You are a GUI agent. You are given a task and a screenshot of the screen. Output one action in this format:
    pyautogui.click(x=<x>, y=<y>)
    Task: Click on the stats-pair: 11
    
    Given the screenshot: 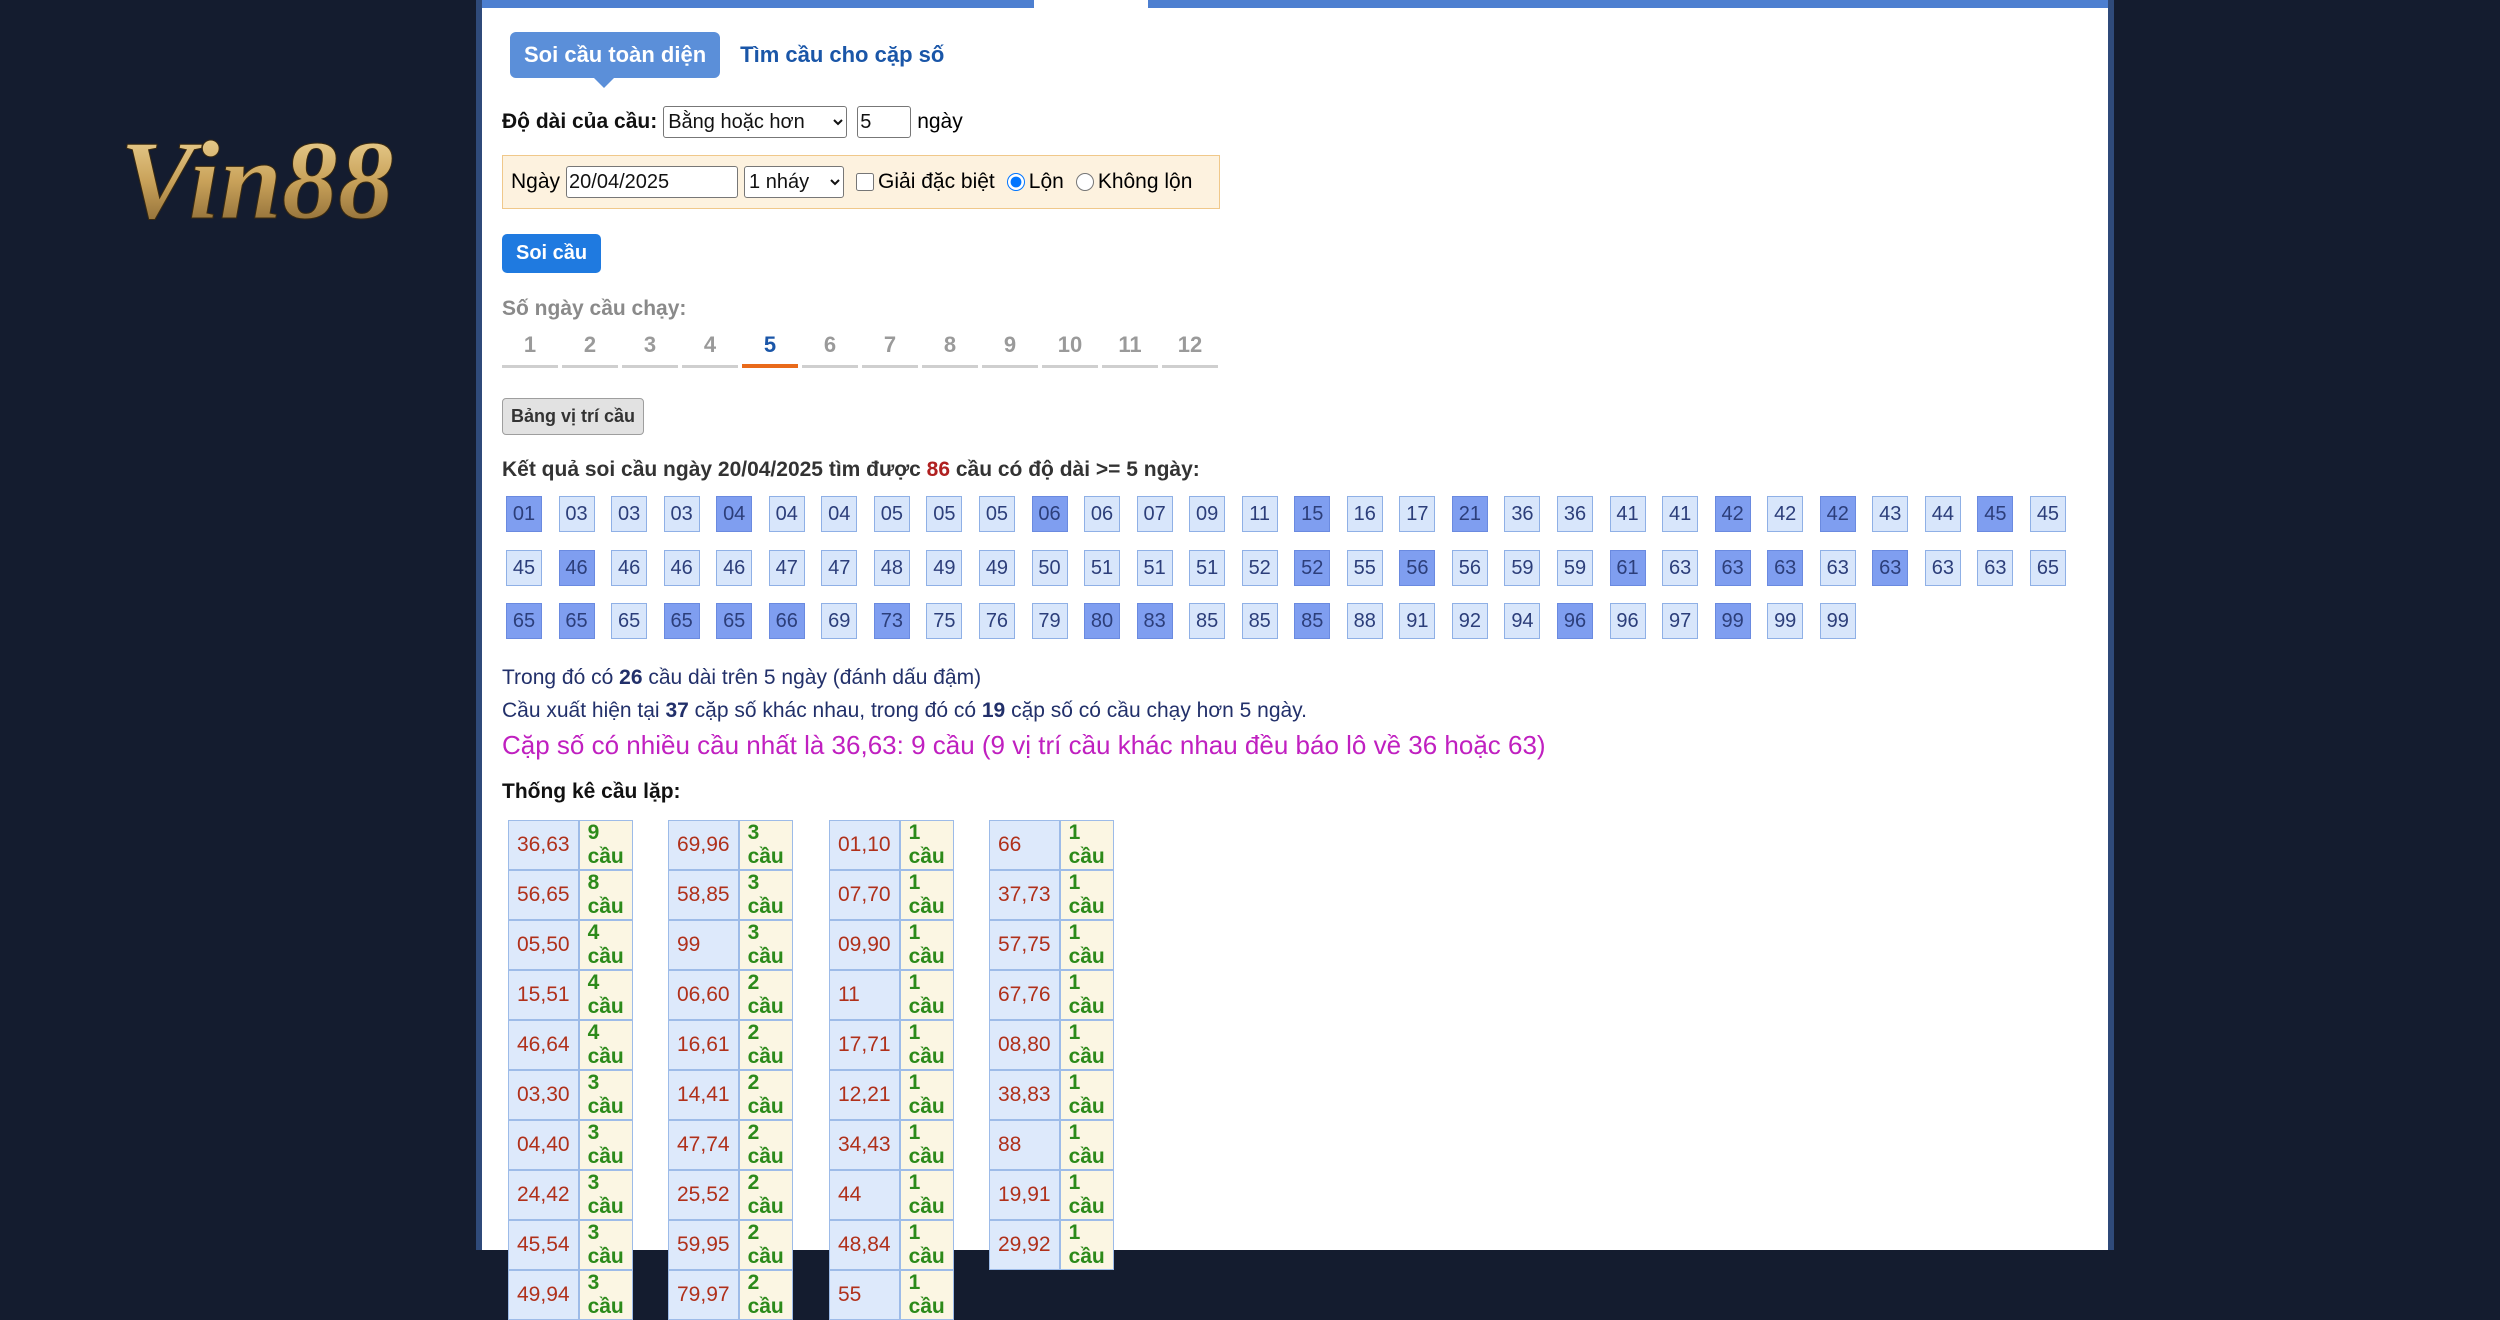 What is the action you would take?
    pyautogui.click(x=864, y=995)
    